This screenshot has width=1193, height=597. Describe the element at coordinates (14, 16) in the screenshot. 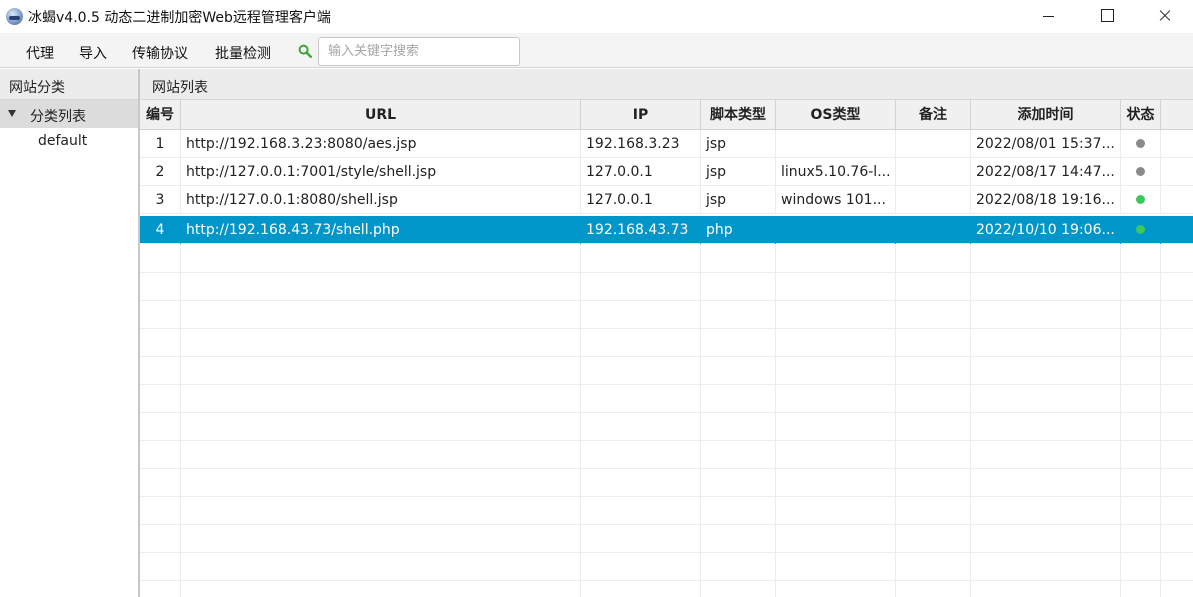

I see `app-logo-icon` at that location.